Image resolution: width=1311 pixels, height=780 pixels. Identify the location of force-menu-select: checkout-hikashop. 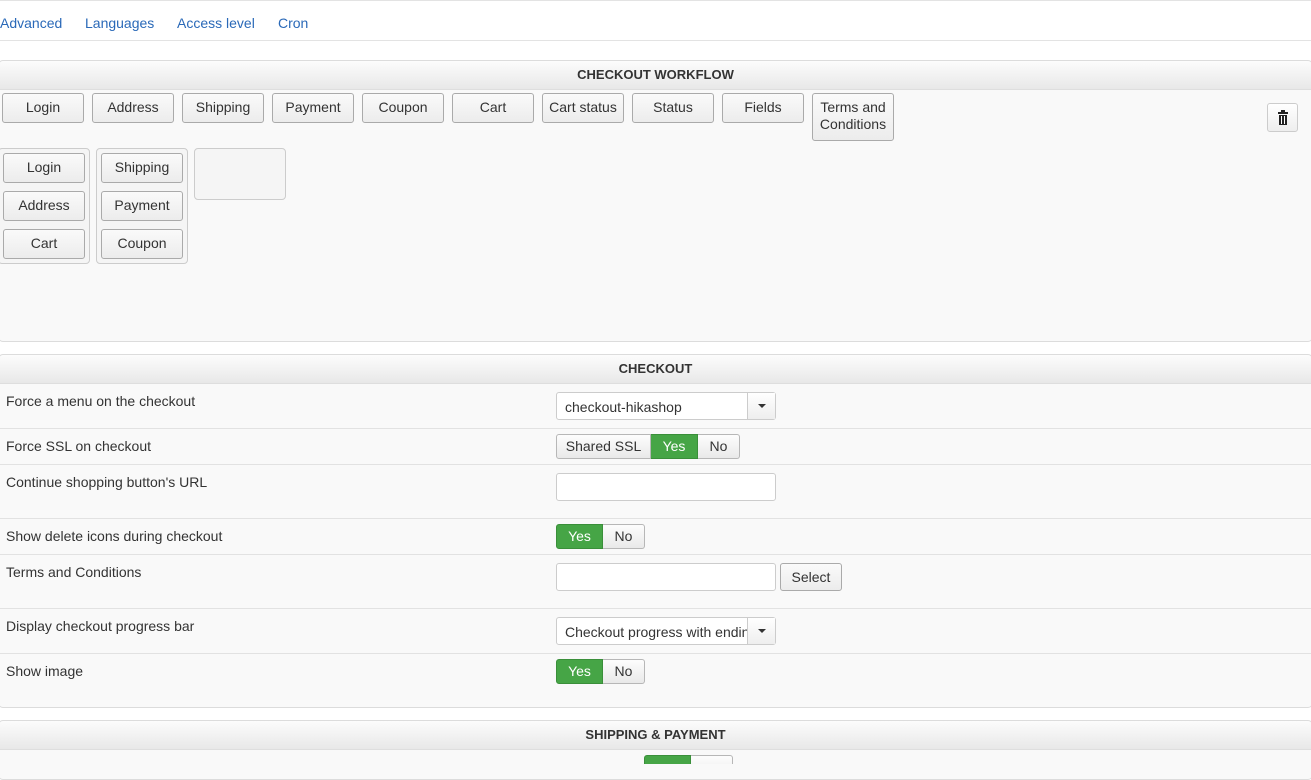
(666, 406).